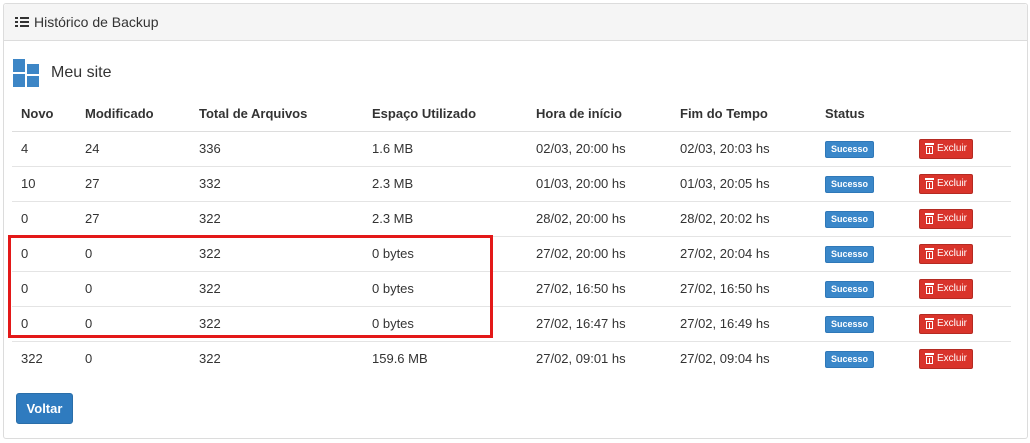  I want to click on cell-inicio: 28/02, 20:00 hs, so click(599, 218).